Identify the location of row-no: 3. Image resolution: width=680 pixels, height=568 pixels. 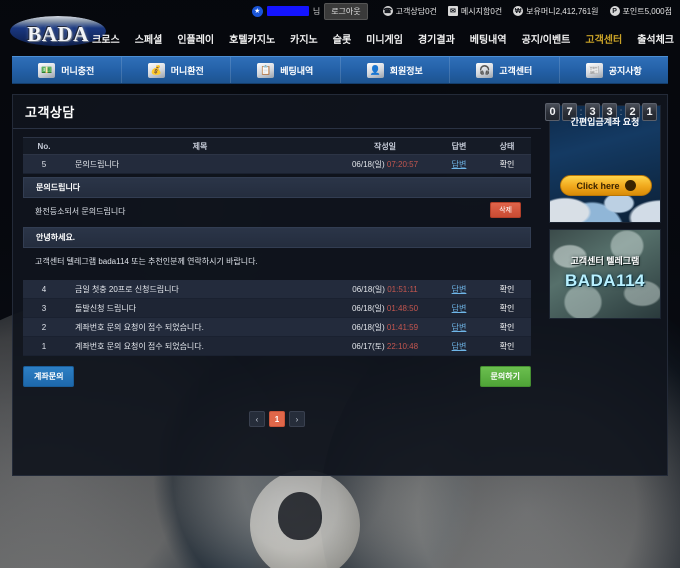
(44, 308).